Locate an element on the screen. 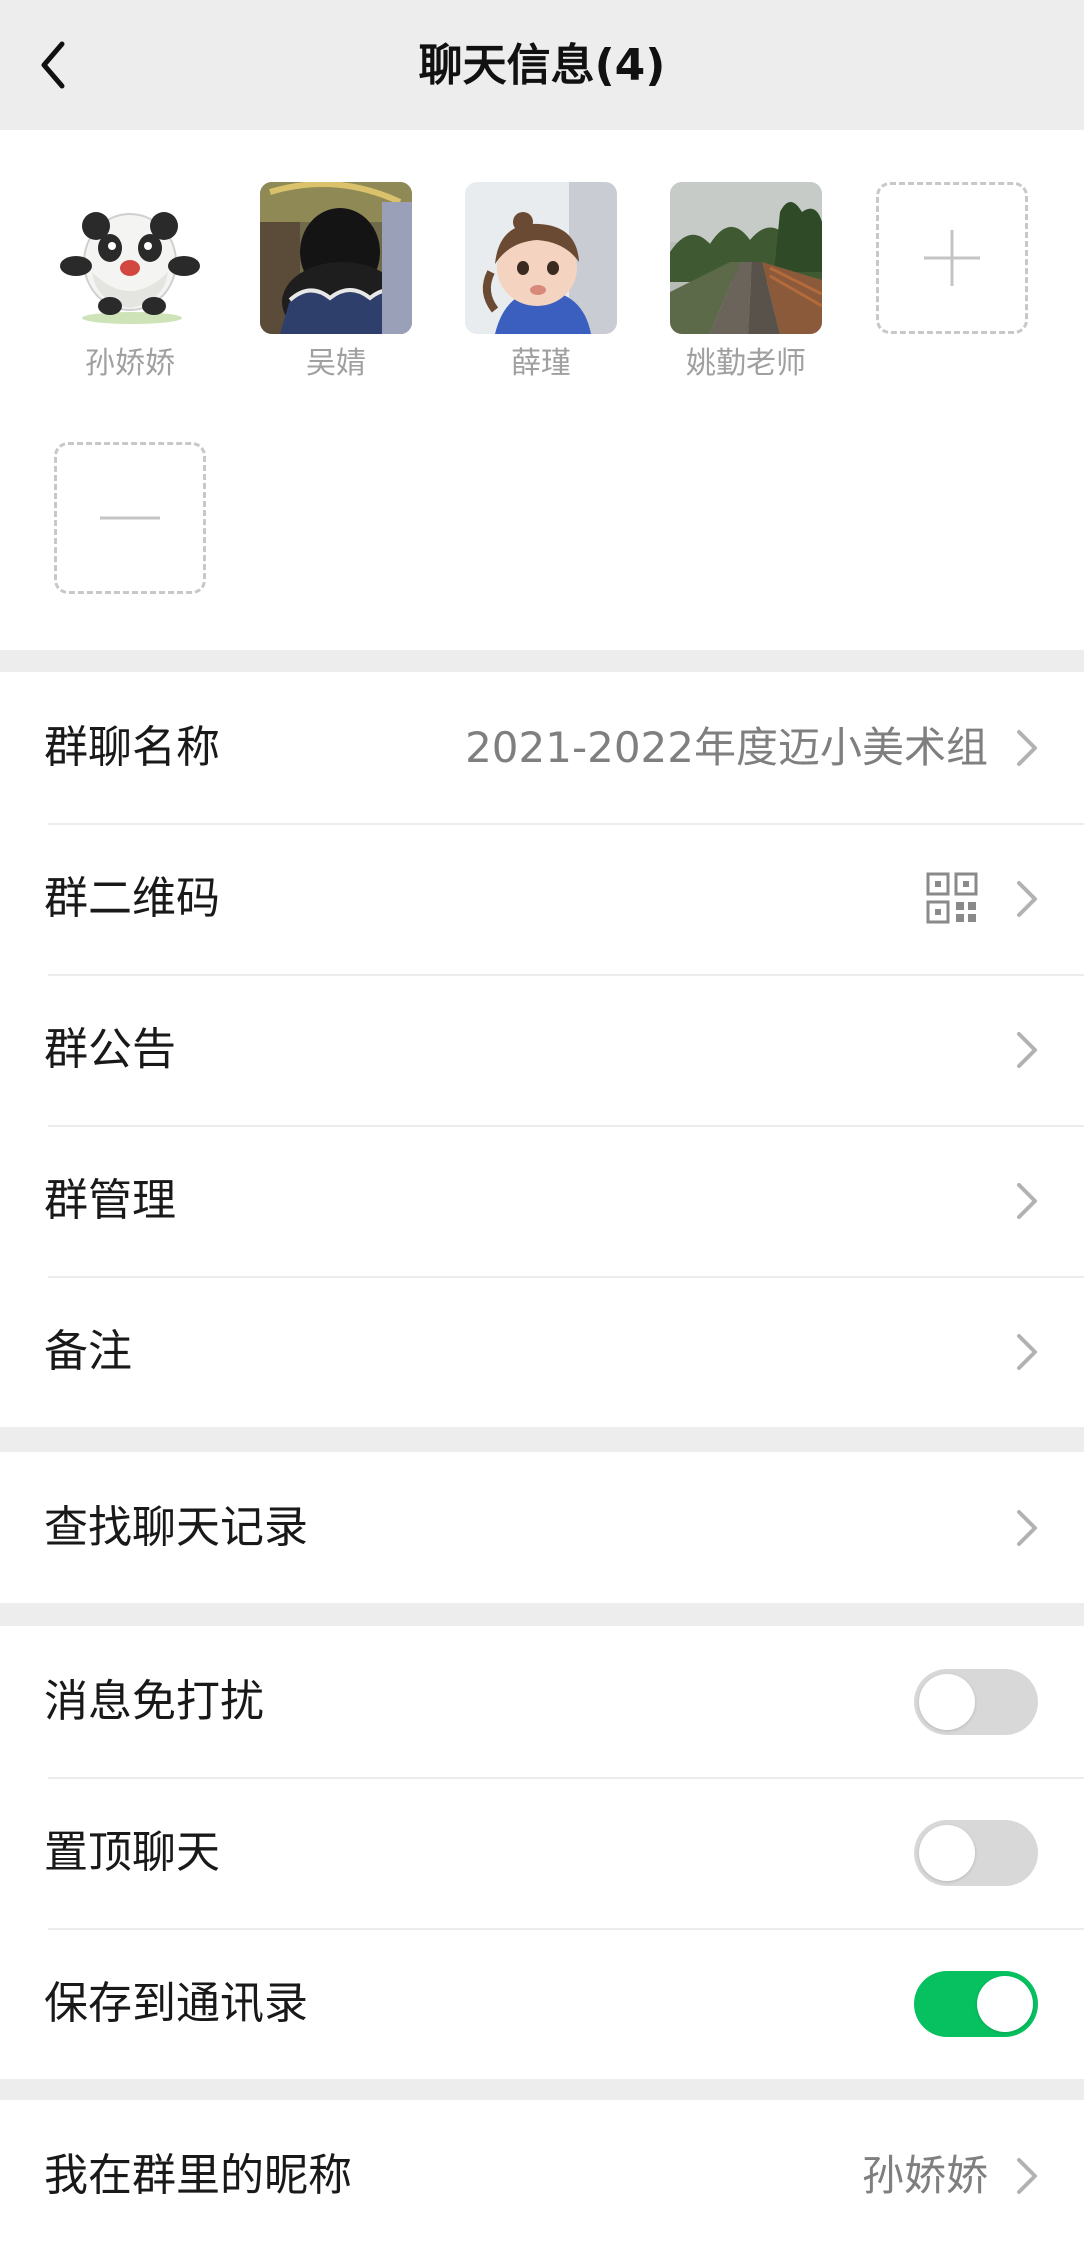 The width and height of the screenshot is (1084, 2258). search-history-label: 查找聊天记录 is located at coordinates (176, 1527).